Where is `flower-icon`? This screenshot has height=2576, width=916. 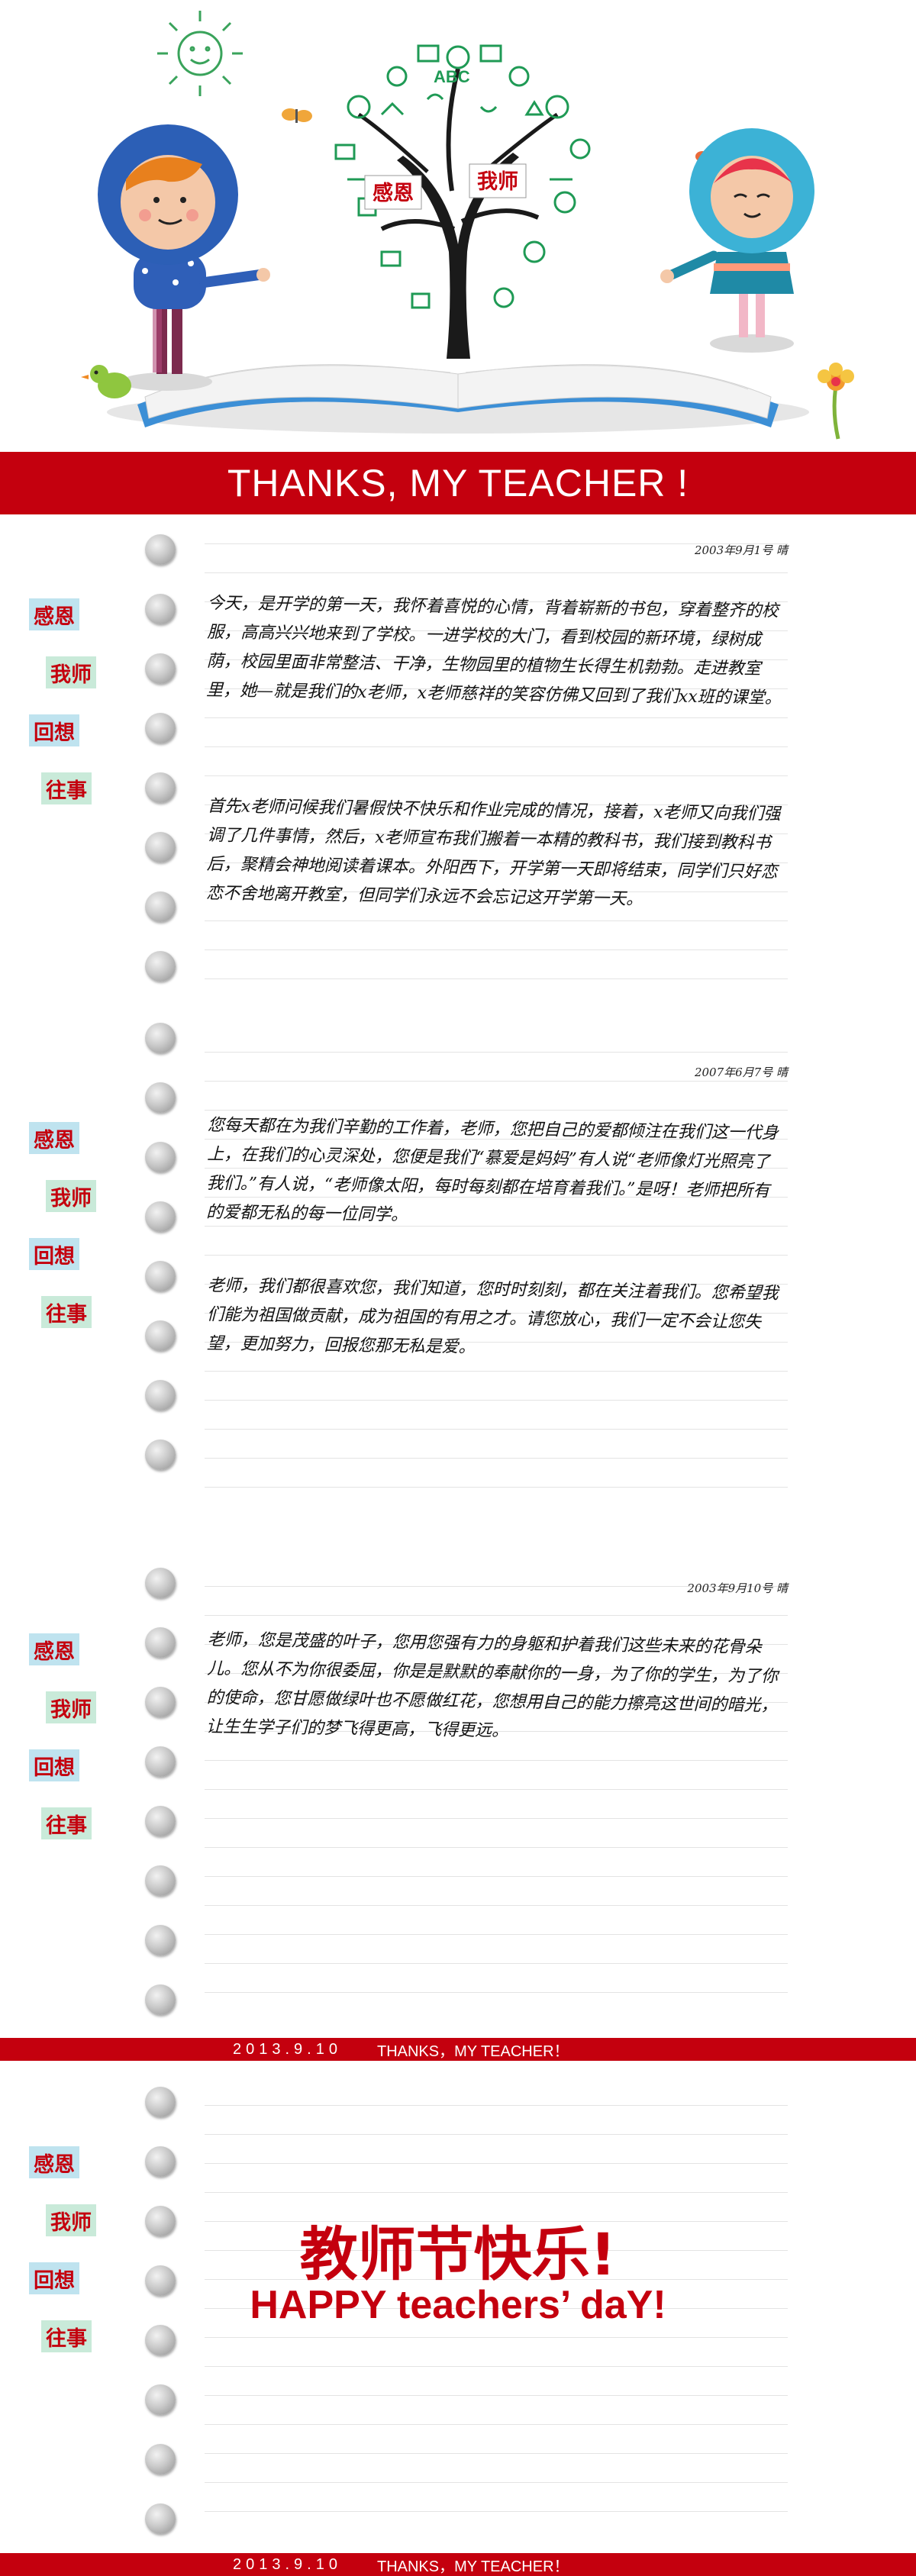 flower-icon is located at coordinates (836, 402).